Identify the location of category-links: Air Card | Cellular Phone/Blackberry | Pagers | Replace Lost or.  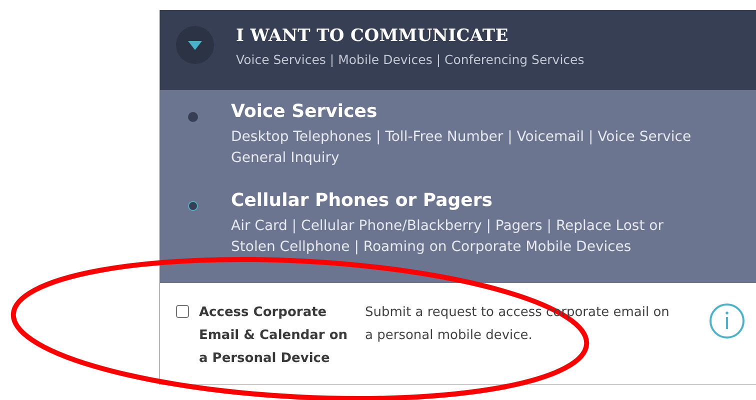
(447, 226).